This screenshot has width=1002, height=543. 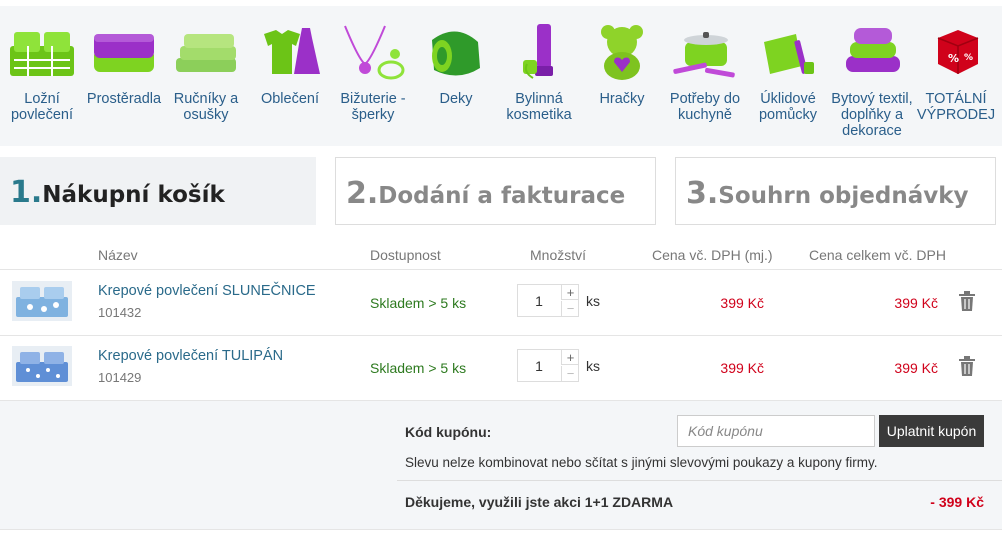 I want to click on header-total-price: Cena celkem vč. DPH, so click(x=877, y=255).